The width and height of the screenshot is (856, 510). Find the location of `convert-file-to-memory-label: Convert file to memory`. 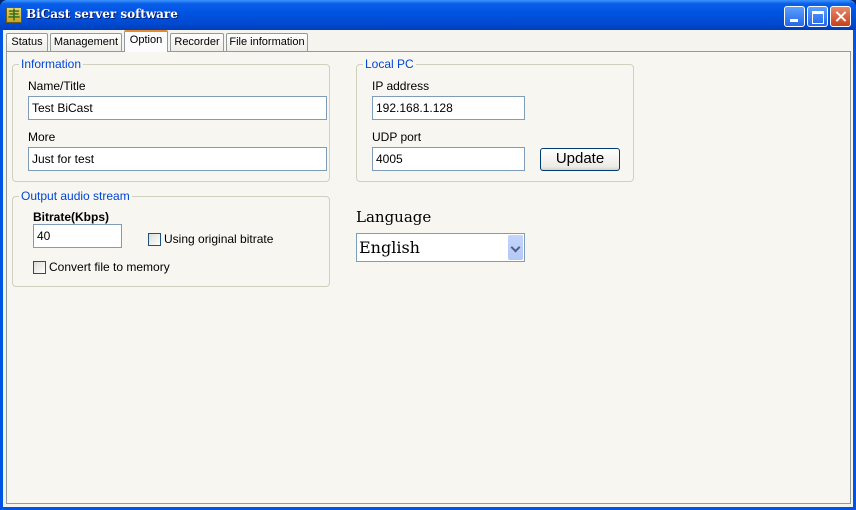

convert-file-to-memory-label: Convert file to memory is located at coordinates (109, 267).